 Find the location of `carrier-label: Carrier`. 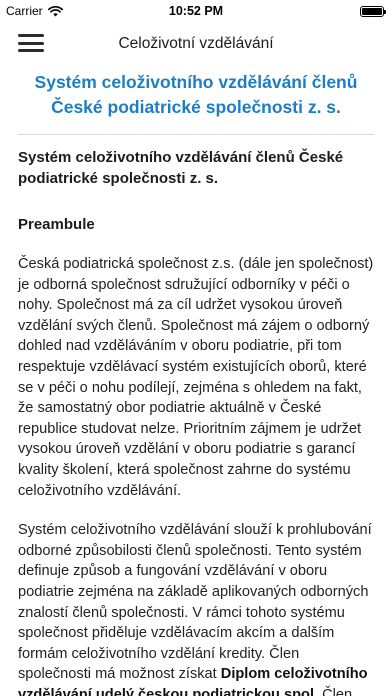

carrier-label: Carrier is located at coordinates (24, 11).